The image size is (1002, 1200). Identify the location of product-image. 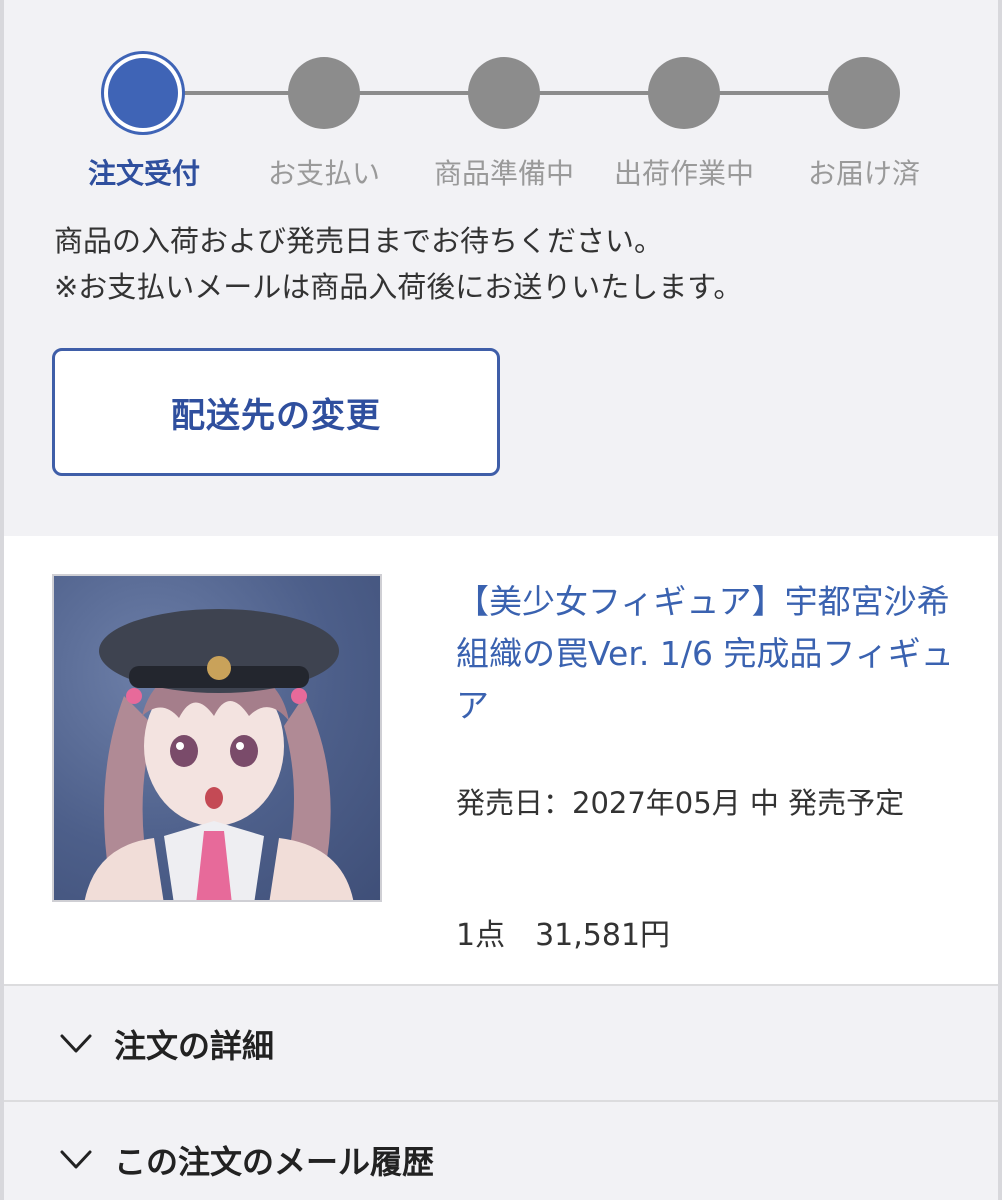
(217, 738).